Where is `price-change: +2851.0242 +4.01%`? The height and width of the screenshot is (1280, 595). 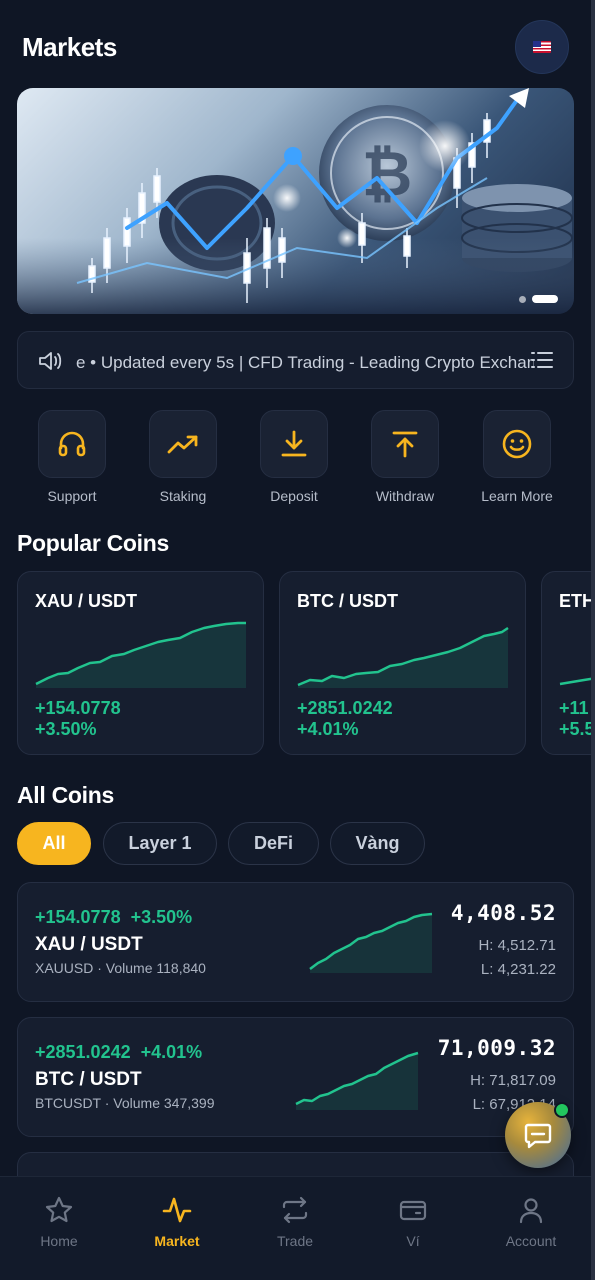 price-change: +2851.0242 +4.01% is located at coordinates (118, 1052).